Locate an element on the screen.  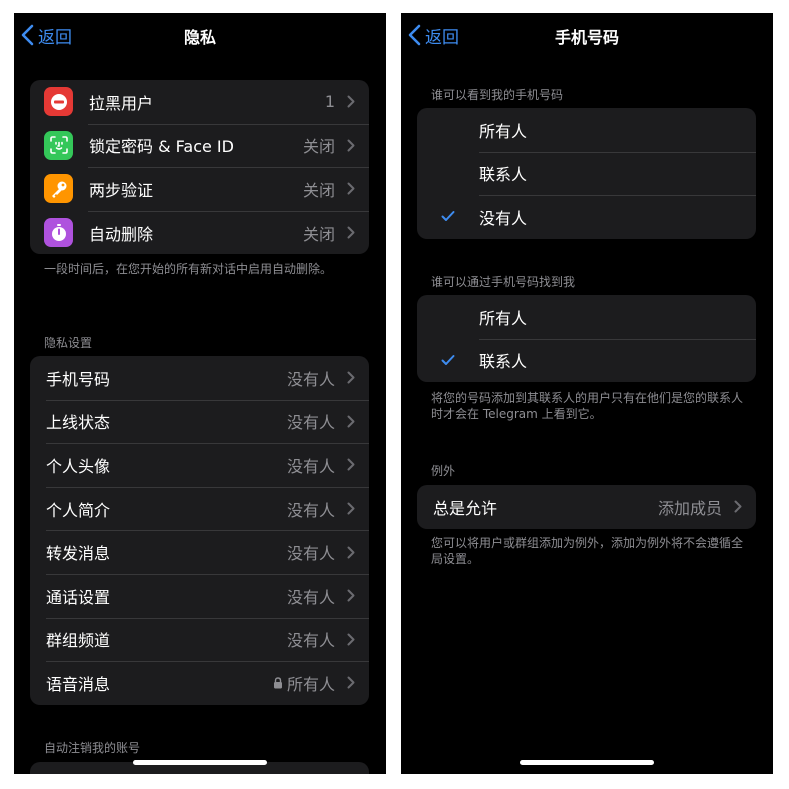
row-profile-photo: 个人头像 没有人 is located at coordinates (199, 465).